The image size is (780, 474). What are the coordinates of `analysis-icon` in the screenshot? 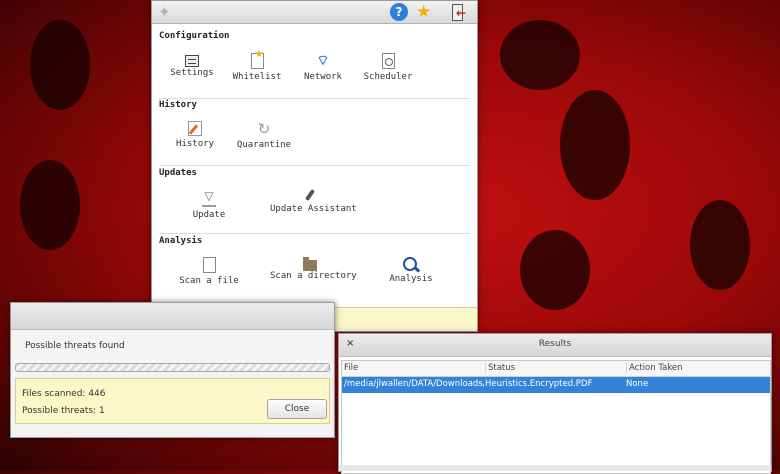 It's located at (410, 264).